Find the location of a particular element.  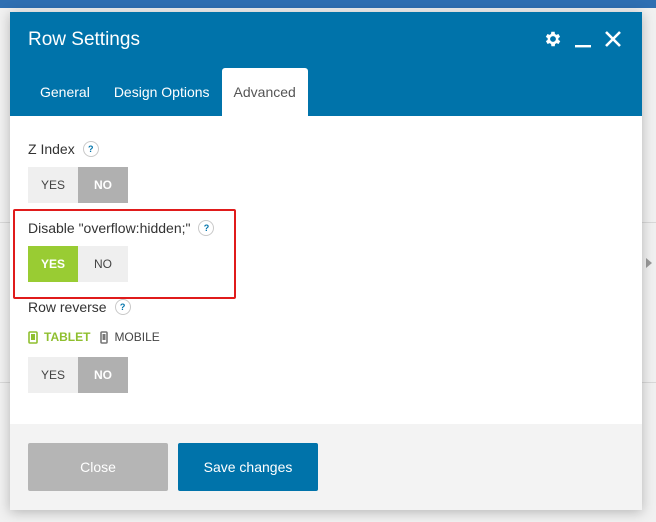

z-index-yes-option: YES is located at coordinates (53, 185).